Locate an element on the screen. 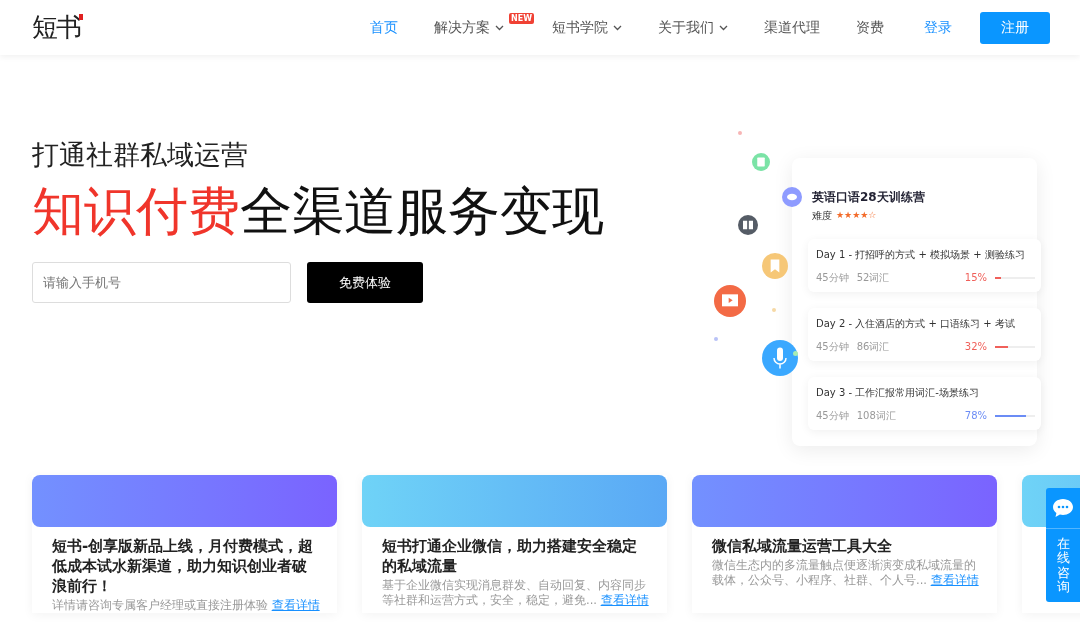  chat-icon is located at coordinates (1063, 508).